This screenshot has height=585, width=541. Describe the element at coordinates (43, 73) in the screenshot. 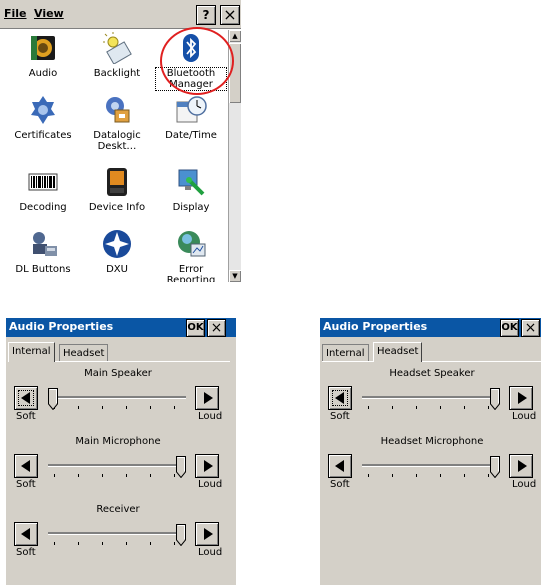

I see `cp-item-label: Audio` at that location.